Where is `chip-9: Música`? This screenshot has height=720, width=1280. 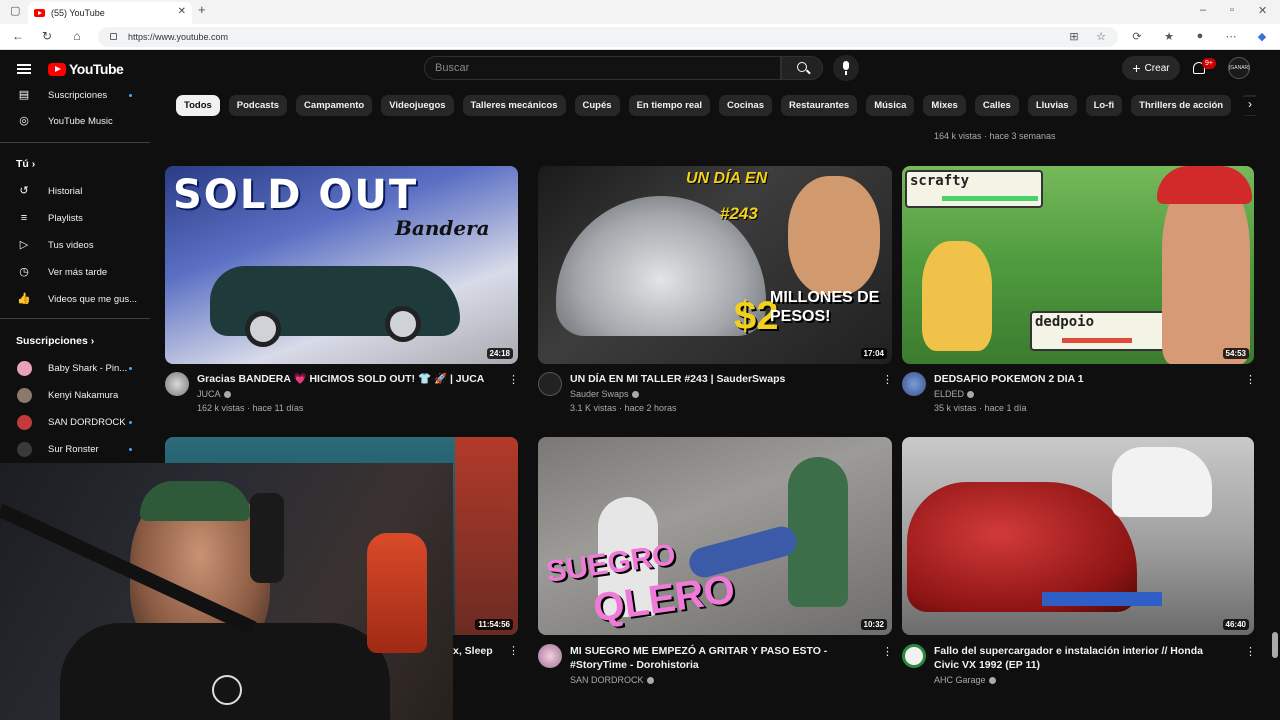
chip-9: Música is located at coordinates (890, 105).